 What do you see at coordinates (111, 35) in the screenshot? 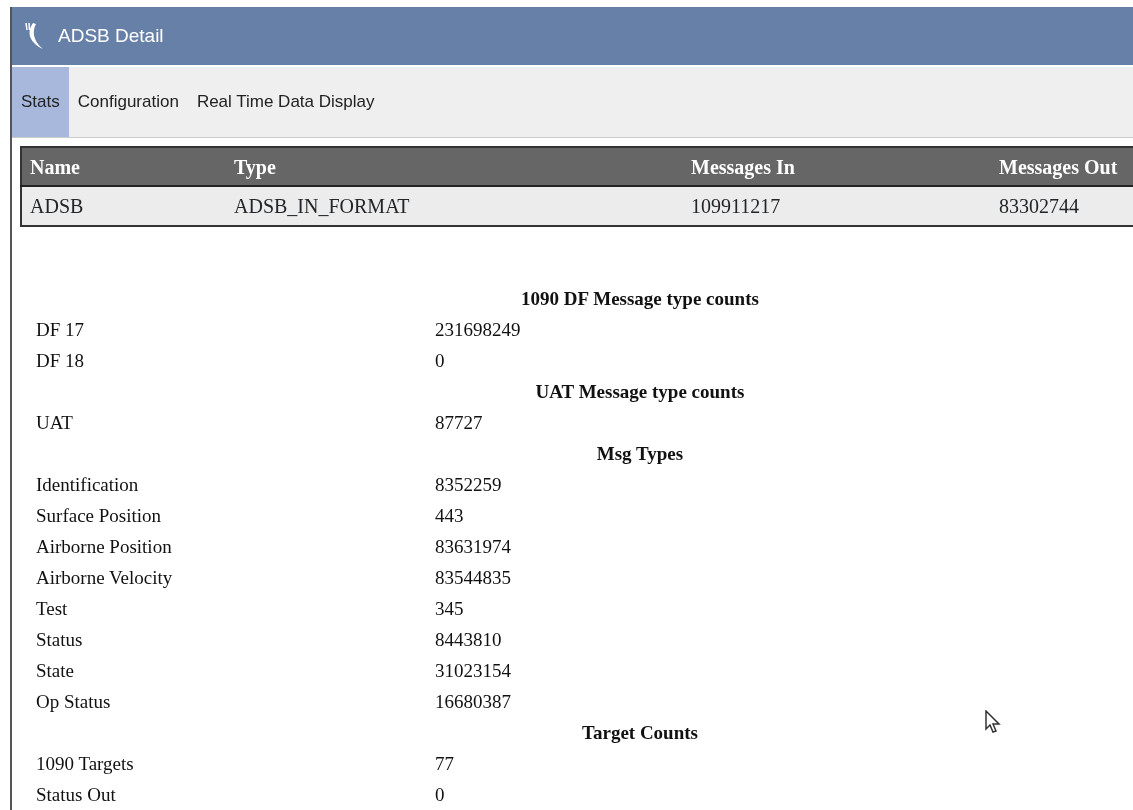
I see `window-title: ADSB Detail` at bounding box center [111, 35].